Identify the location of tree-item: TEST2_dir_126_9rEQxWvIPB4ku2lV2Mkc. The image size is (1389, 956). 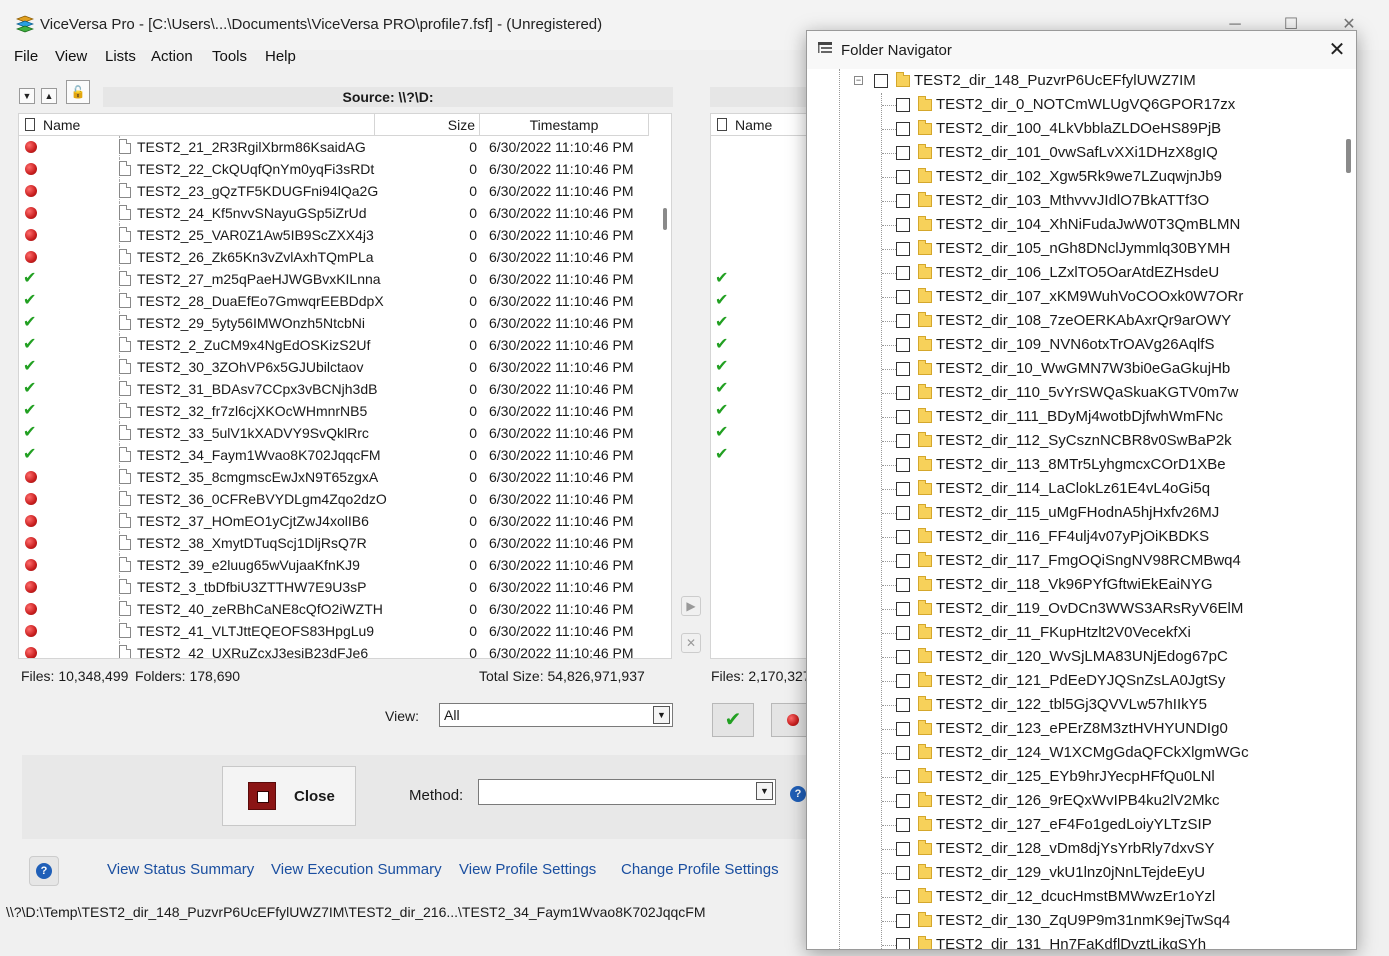
(1075, 801).